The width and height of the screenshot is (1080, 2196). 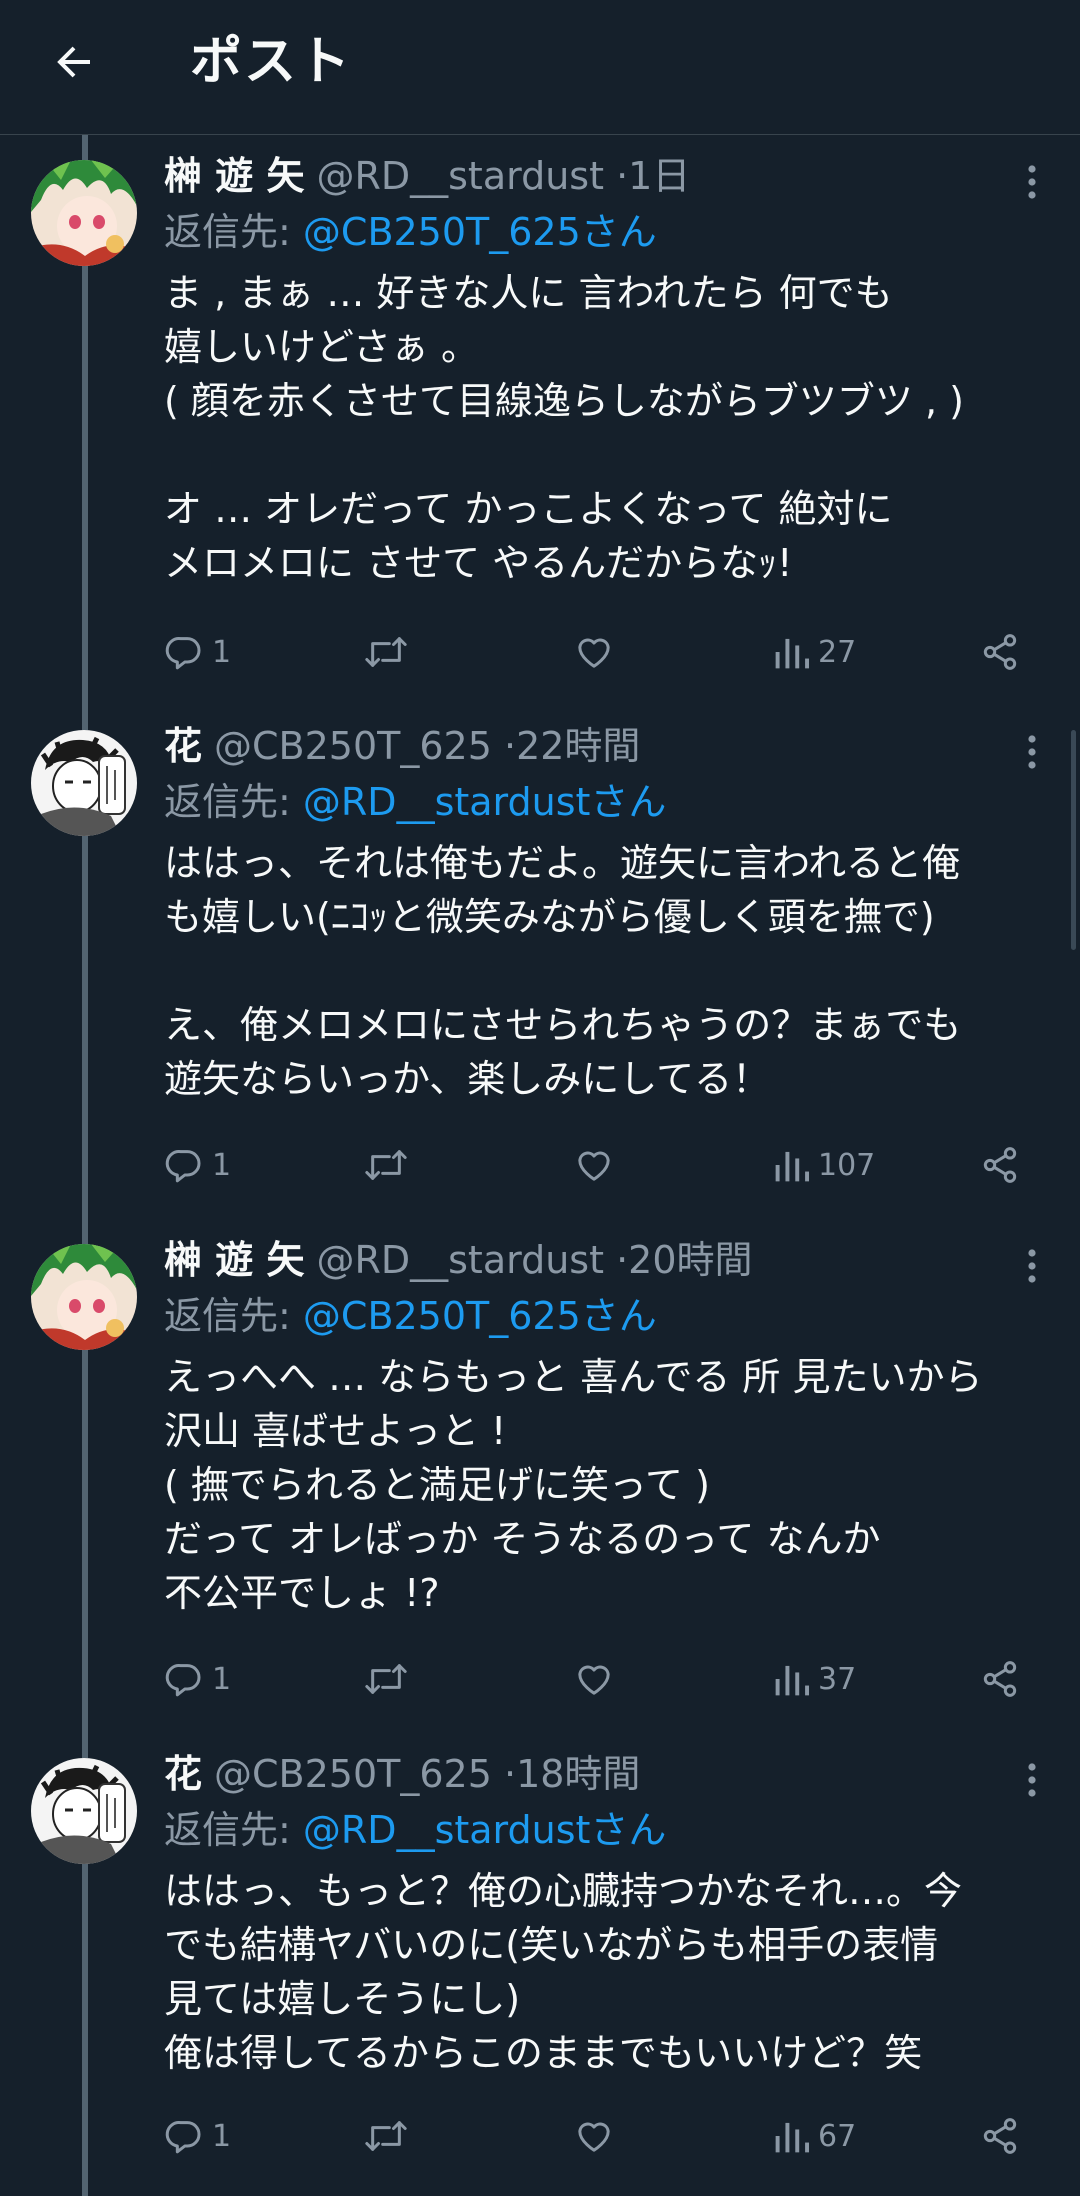 I want to click on action-bar: 1 27, so click(x=604, y=652).